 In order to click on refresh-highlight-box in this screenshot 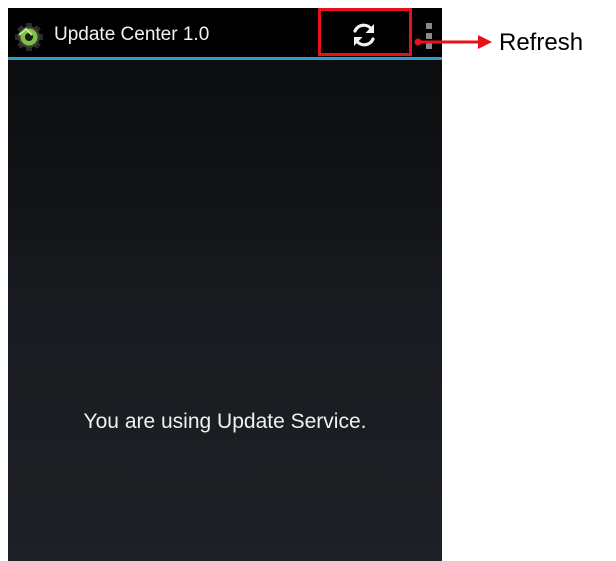, I will do `click(365, 32)`.